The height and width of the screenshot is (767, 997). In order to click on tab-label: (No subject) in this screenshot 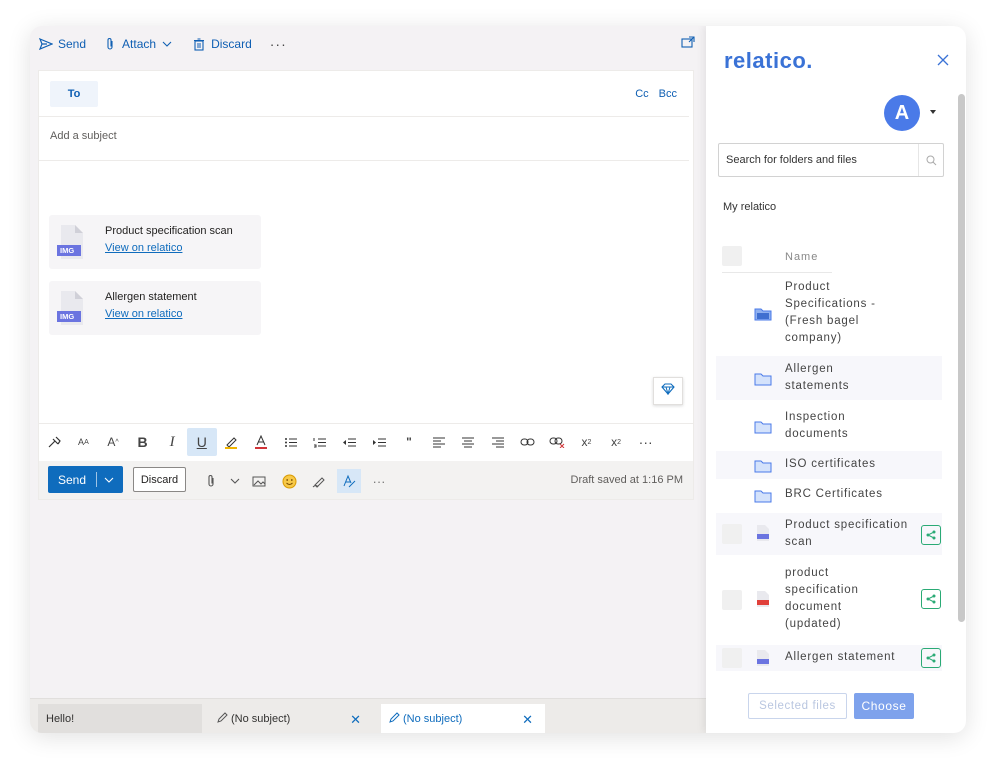, I will do `click(433, 719)`.